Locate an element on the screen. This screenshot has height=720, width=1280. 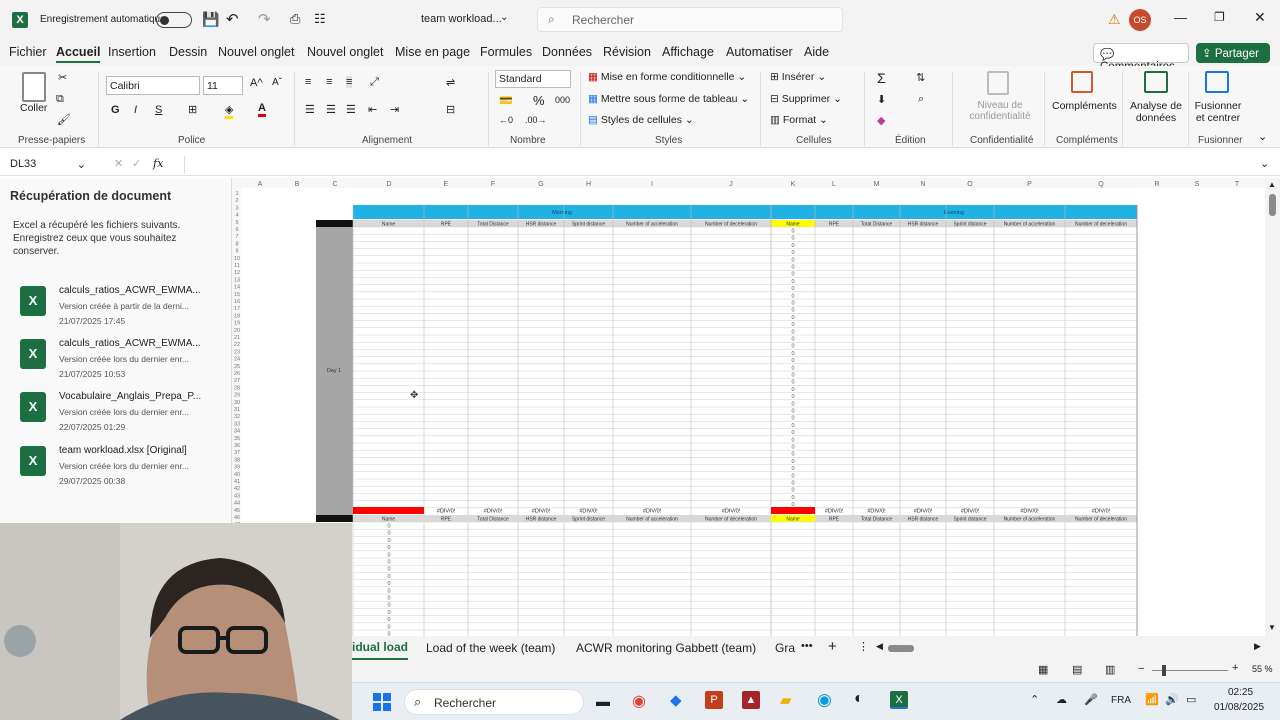
tab-nouvel-onglet-2: Nouvel onglet is located at coordinates (345, 52).